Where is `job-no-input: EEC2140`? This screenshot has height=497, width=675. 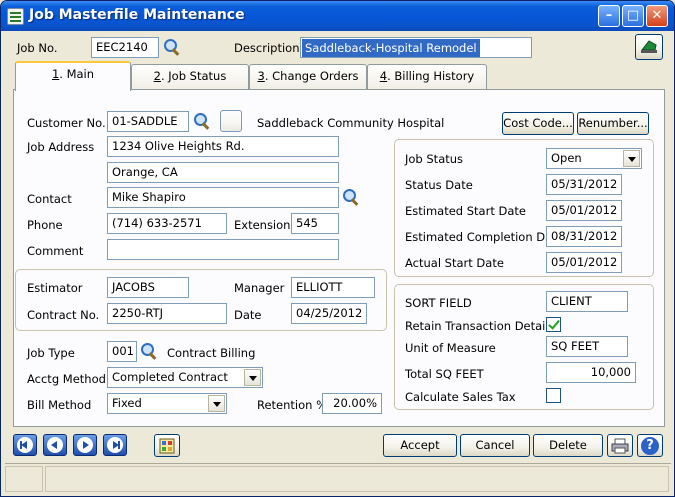 job-no-input: EEC2140 is located at coordinates (125, 47).